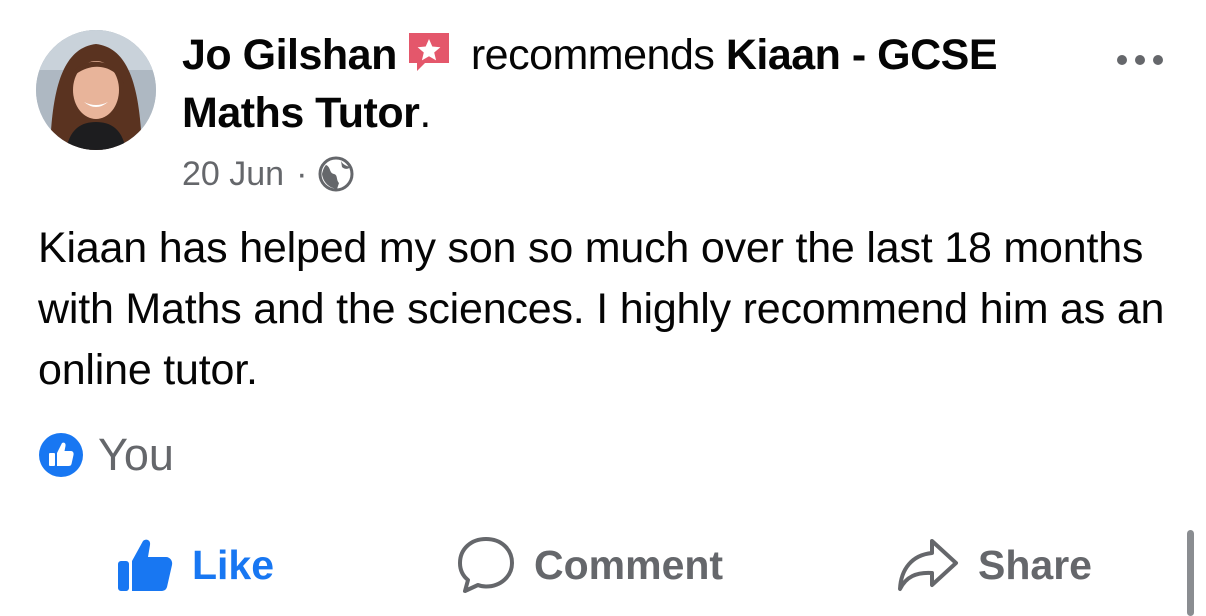  I want to click on avatar-photo, so click(96, 90).